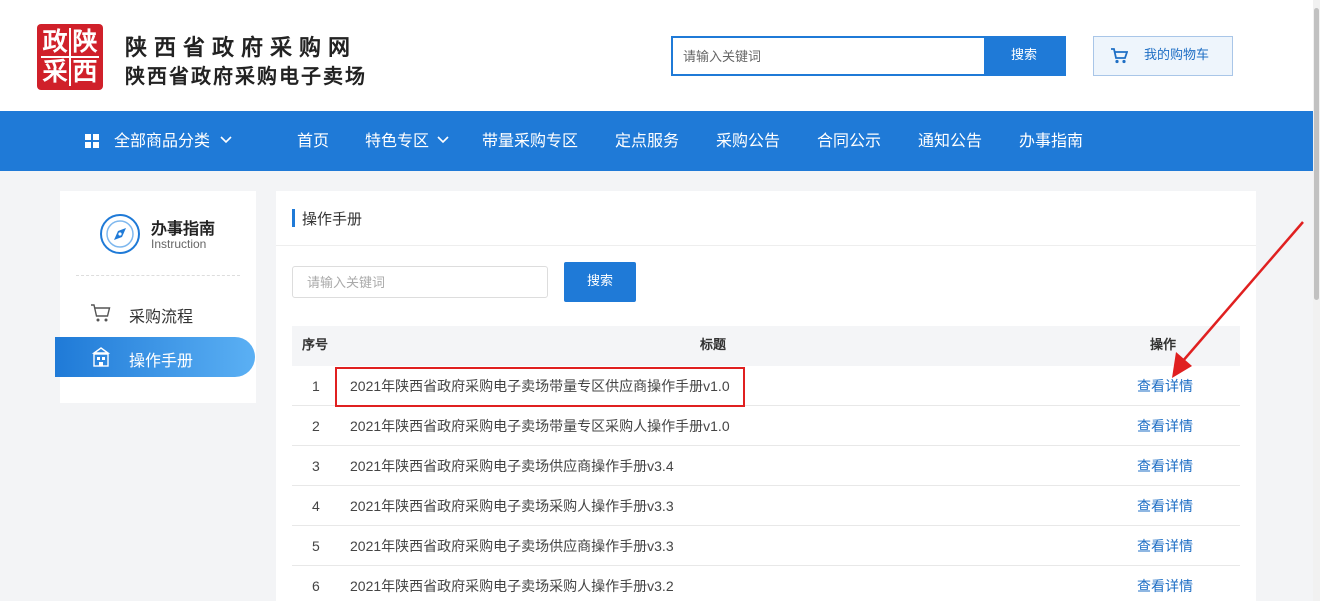 This screenshot has height=601, width=1320. What do you see at coordinates (1316, 154) in the screenshot?
I see `page-scrollbar-thumb` at bounding box center [1316, 154].